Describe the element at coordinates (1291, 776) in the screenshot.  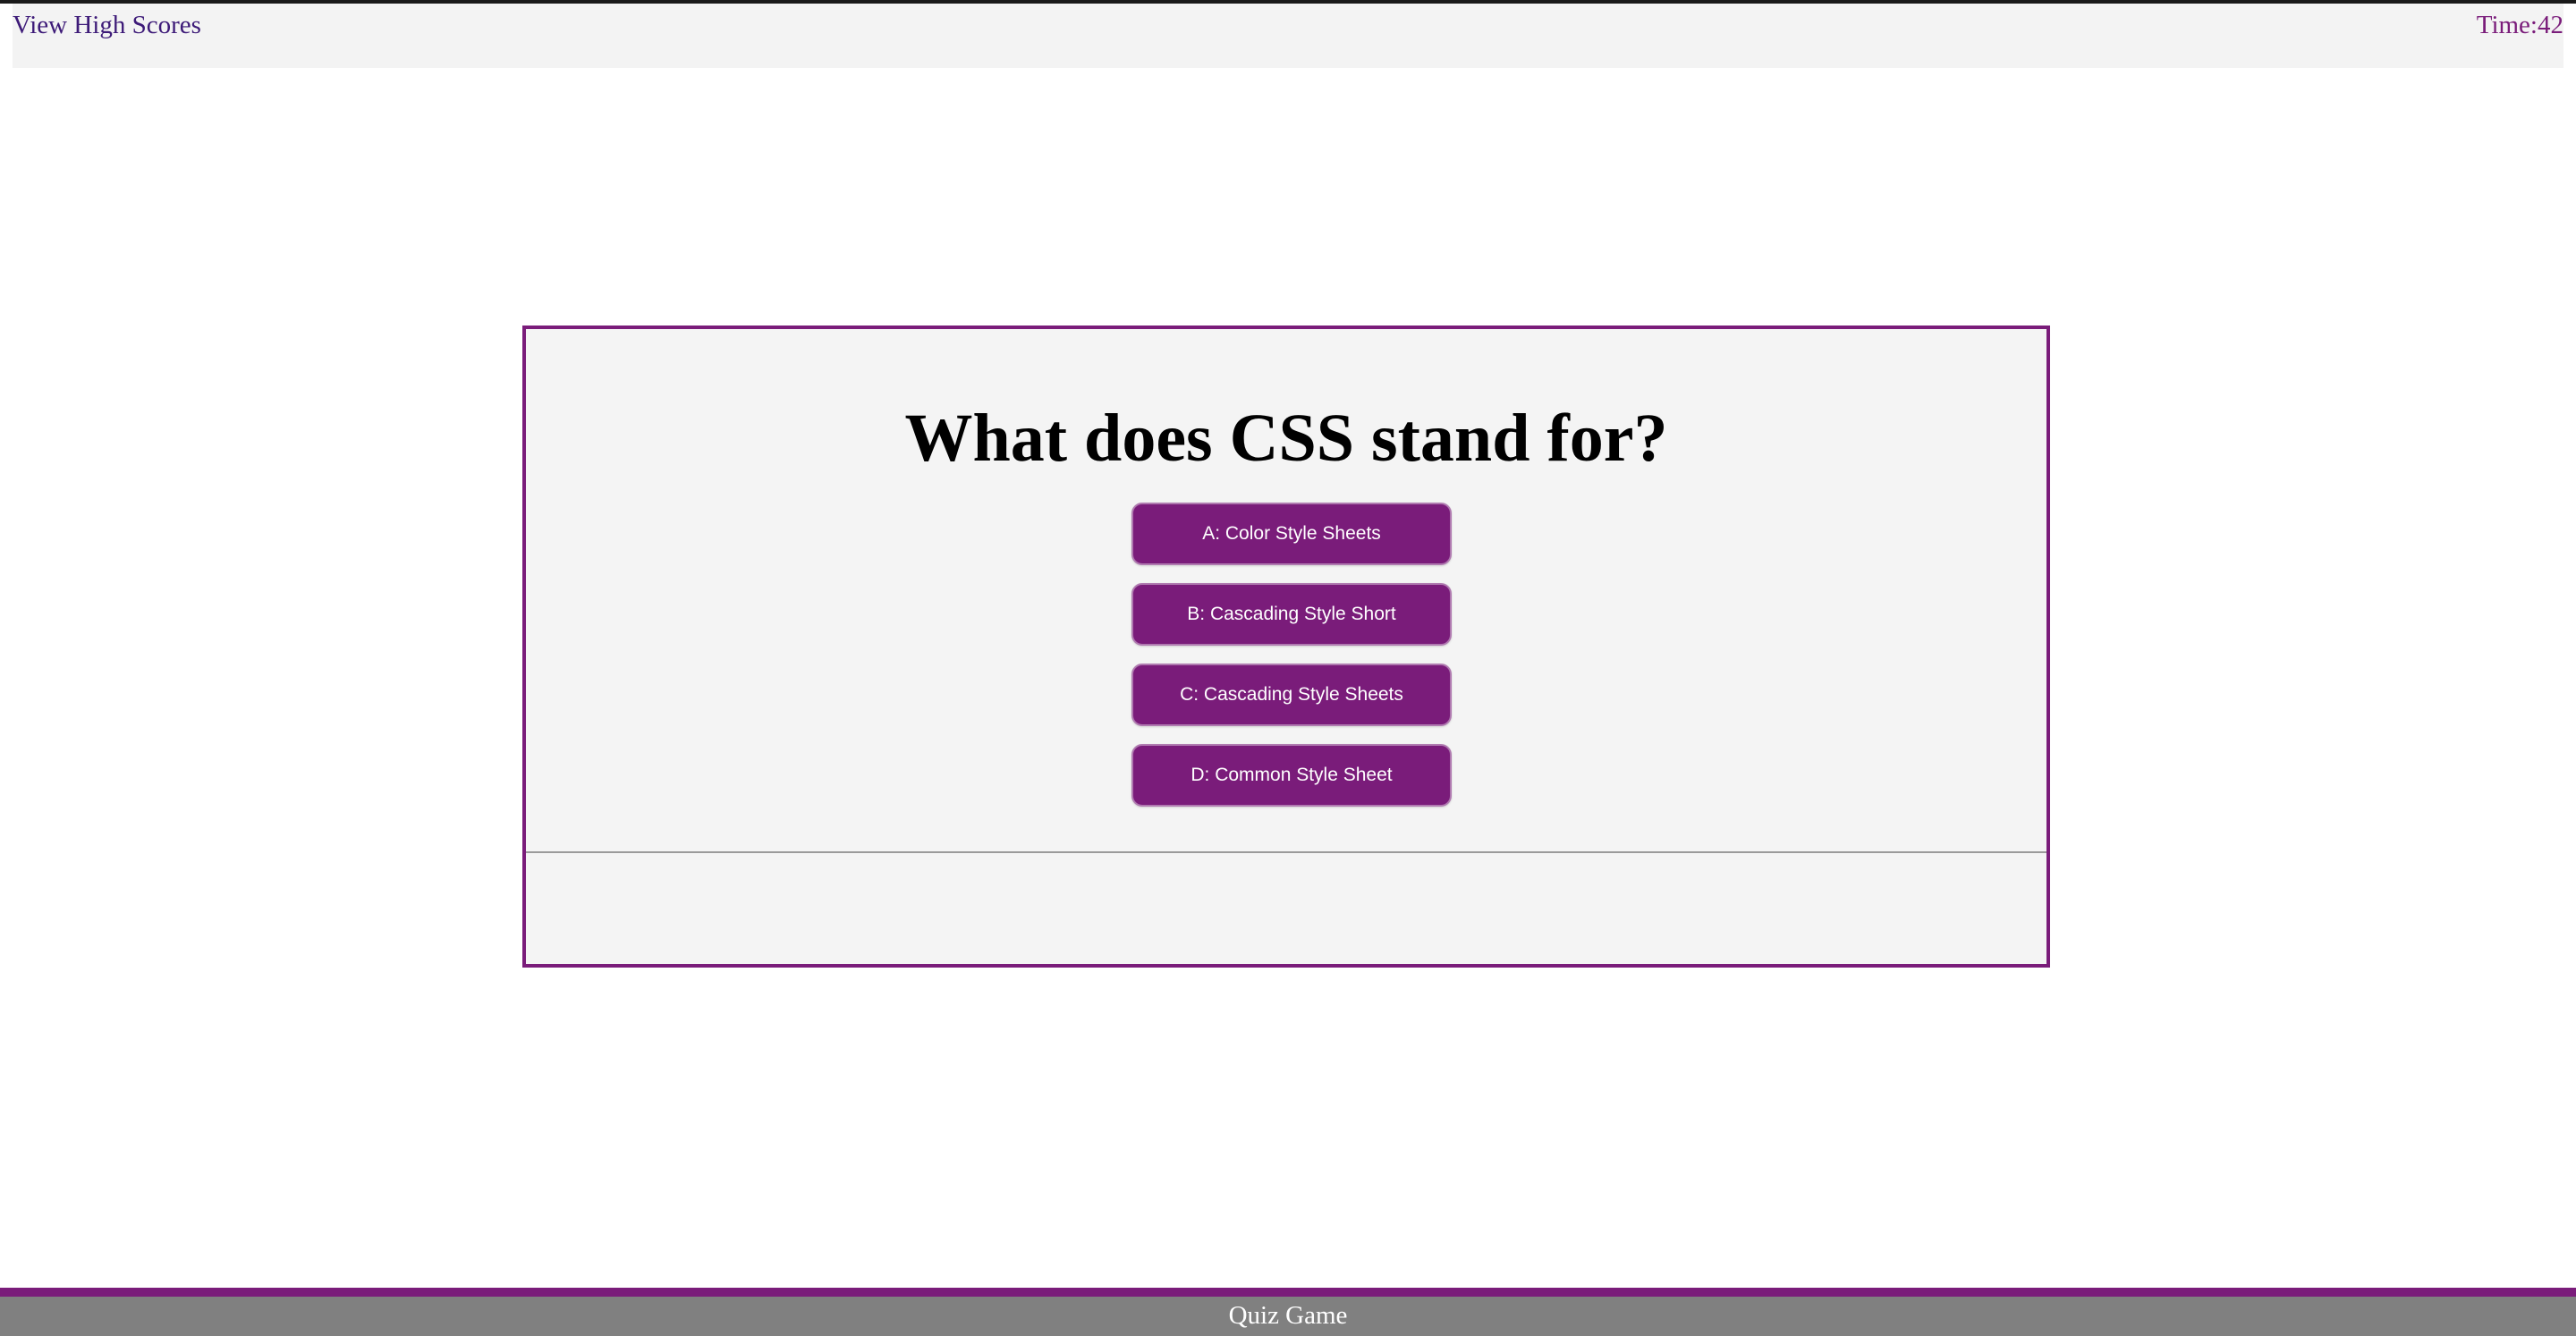
I see `answer-d-button: D: Common Style Sheet` at that location.